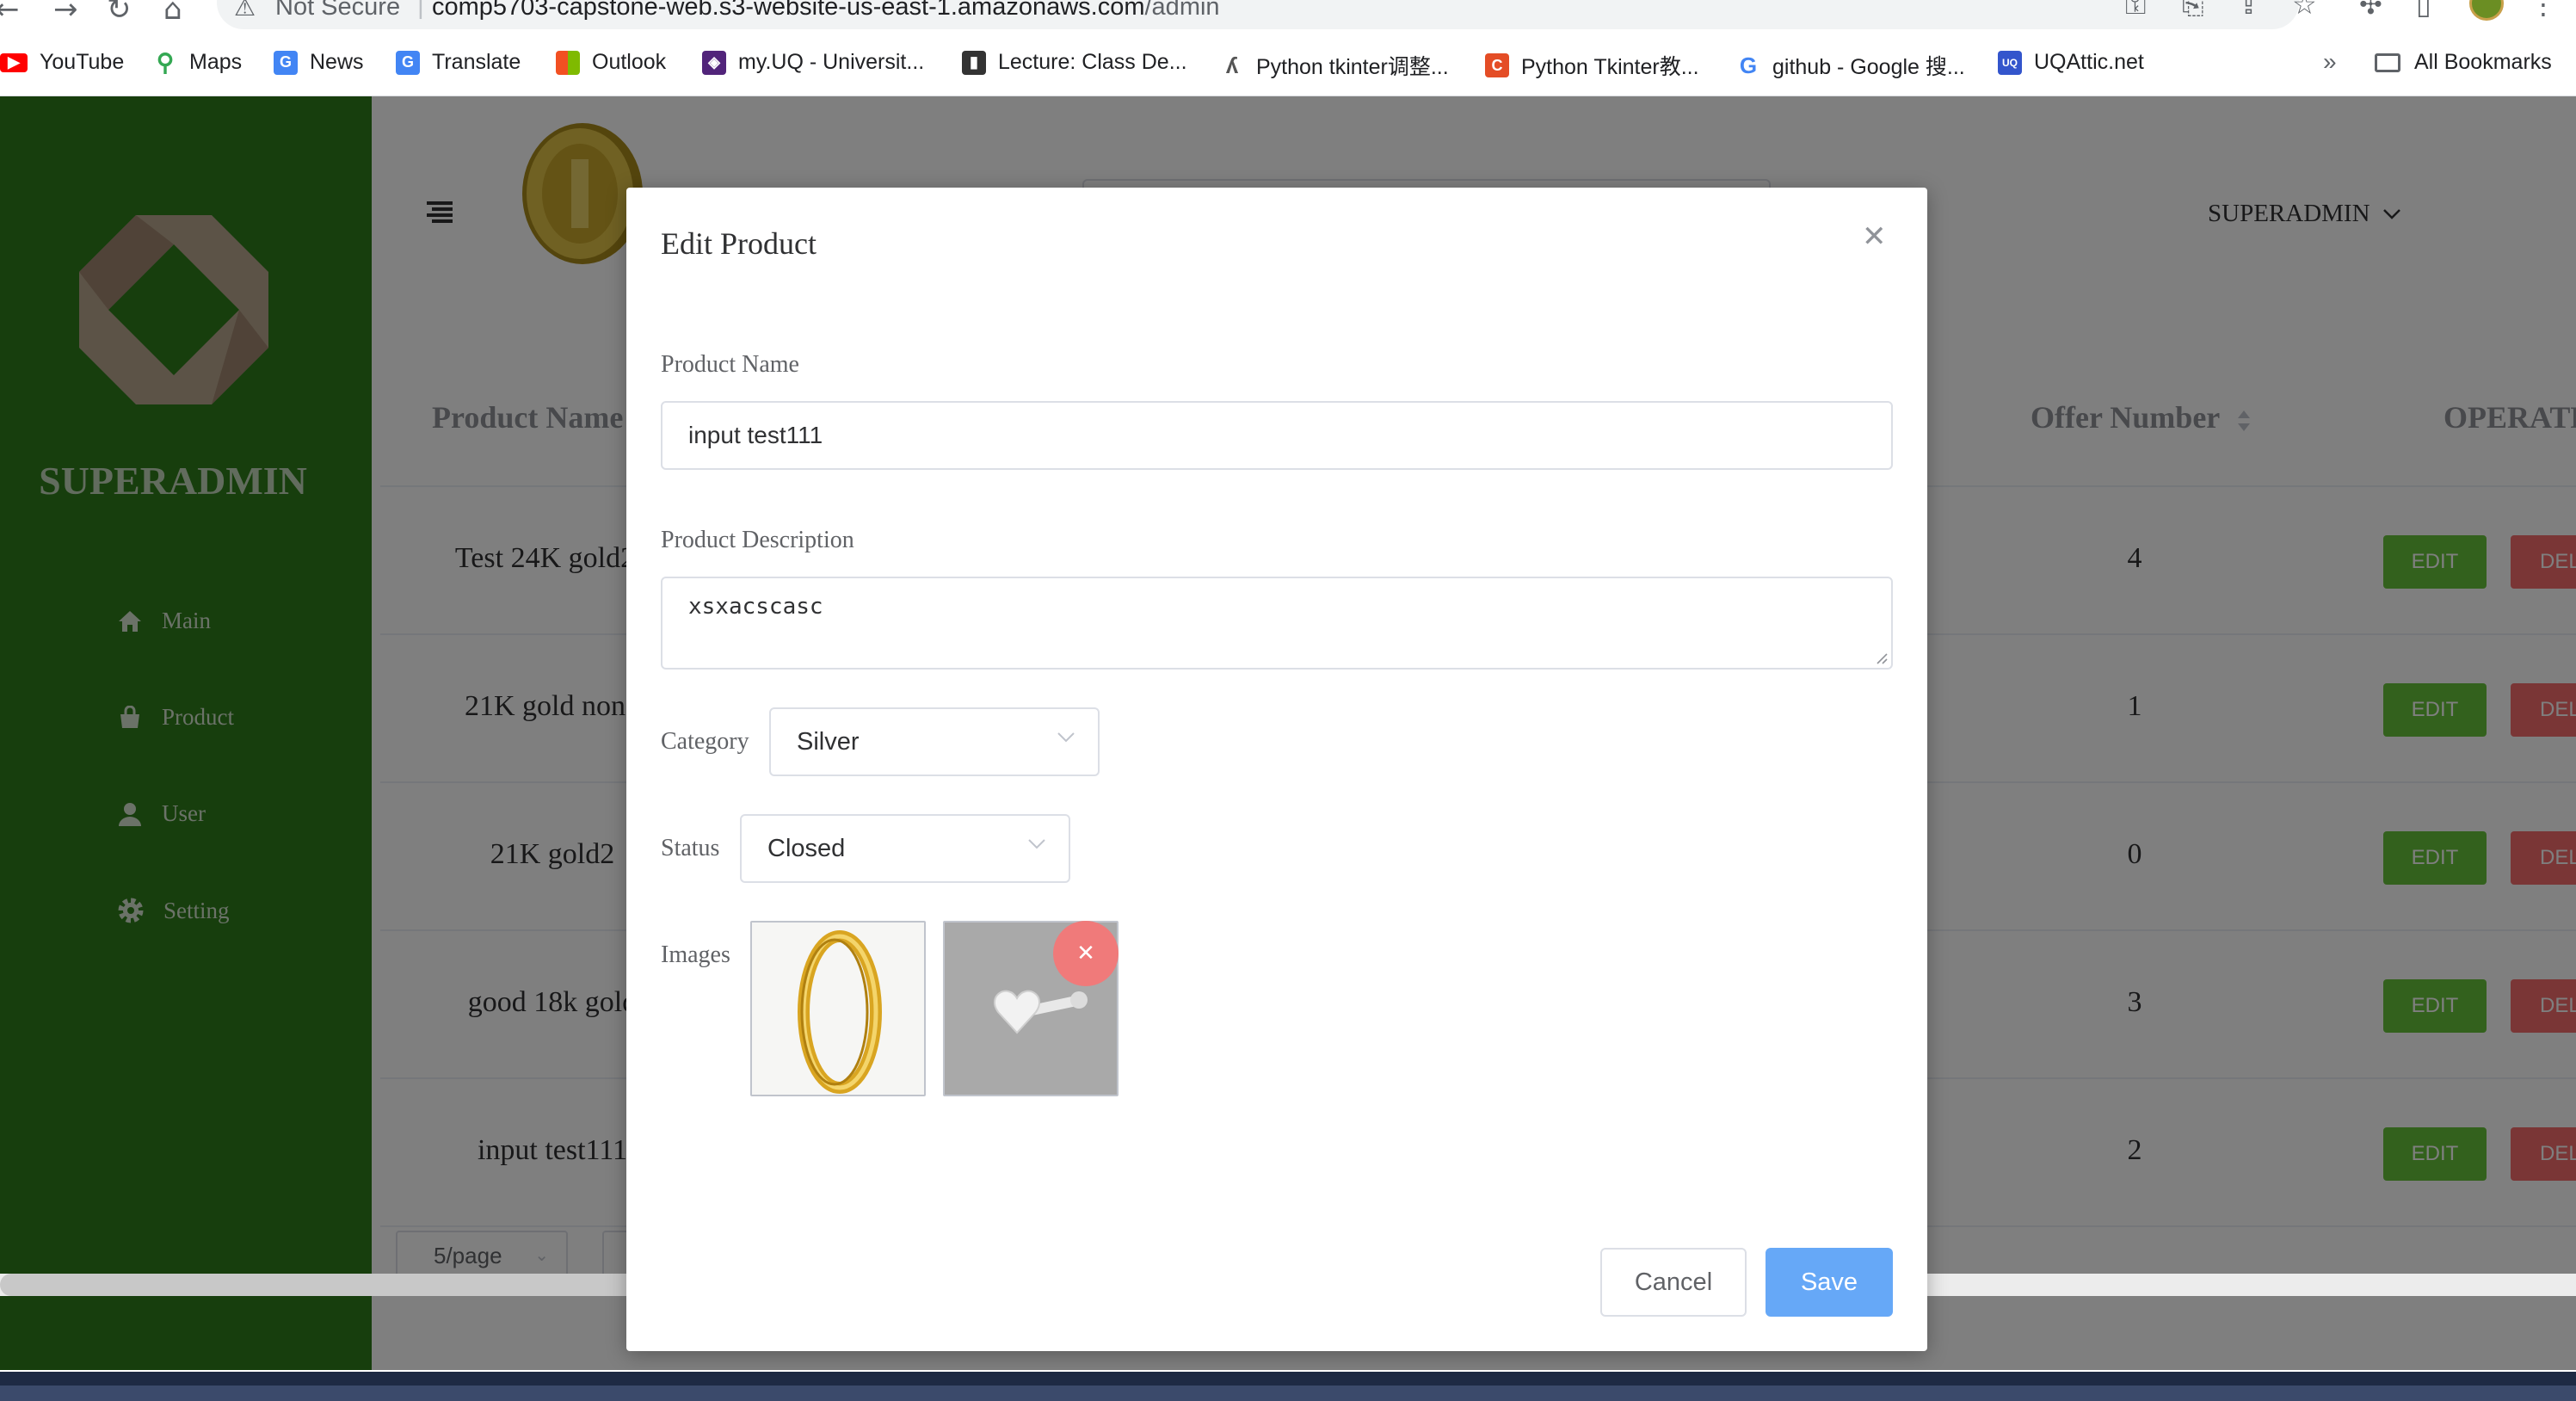 The width and height of the screenshot is (2576, 1401). I want to click on translate-icon: G, so click(408, 62).